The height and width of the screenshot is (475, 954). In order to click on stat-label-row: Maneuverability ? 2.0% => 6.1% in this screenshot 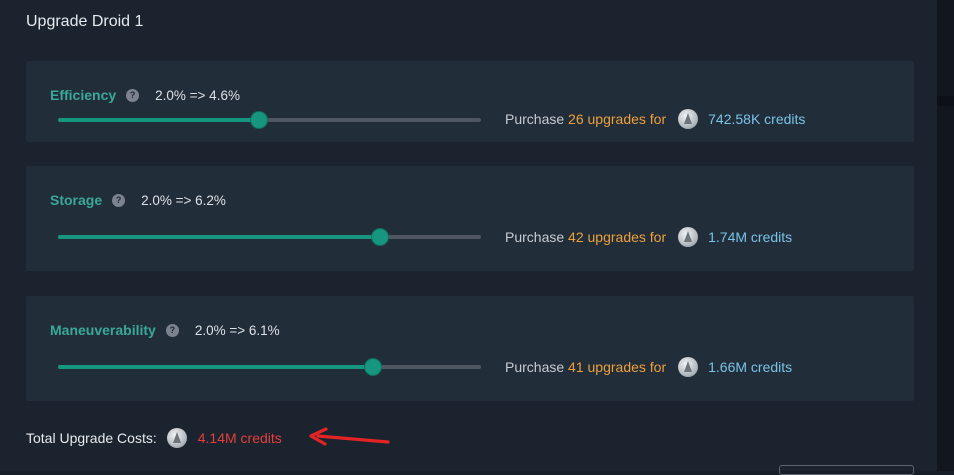, I will do `click(165, 330)`.